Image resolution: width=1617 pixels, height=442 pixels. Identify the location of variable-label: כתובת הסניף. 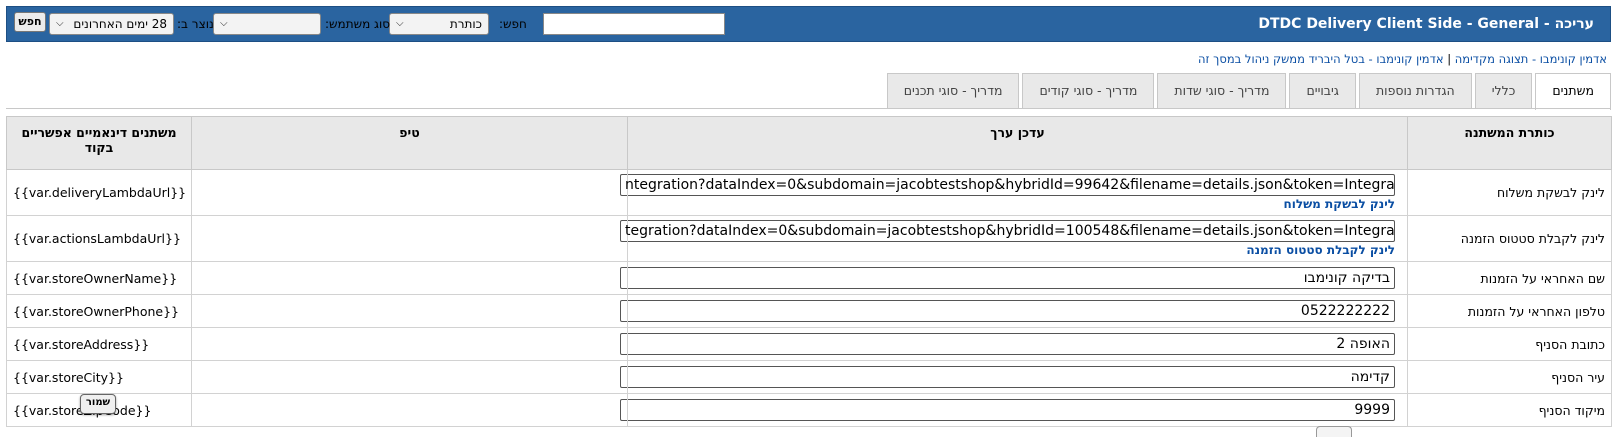
(1509, 344).